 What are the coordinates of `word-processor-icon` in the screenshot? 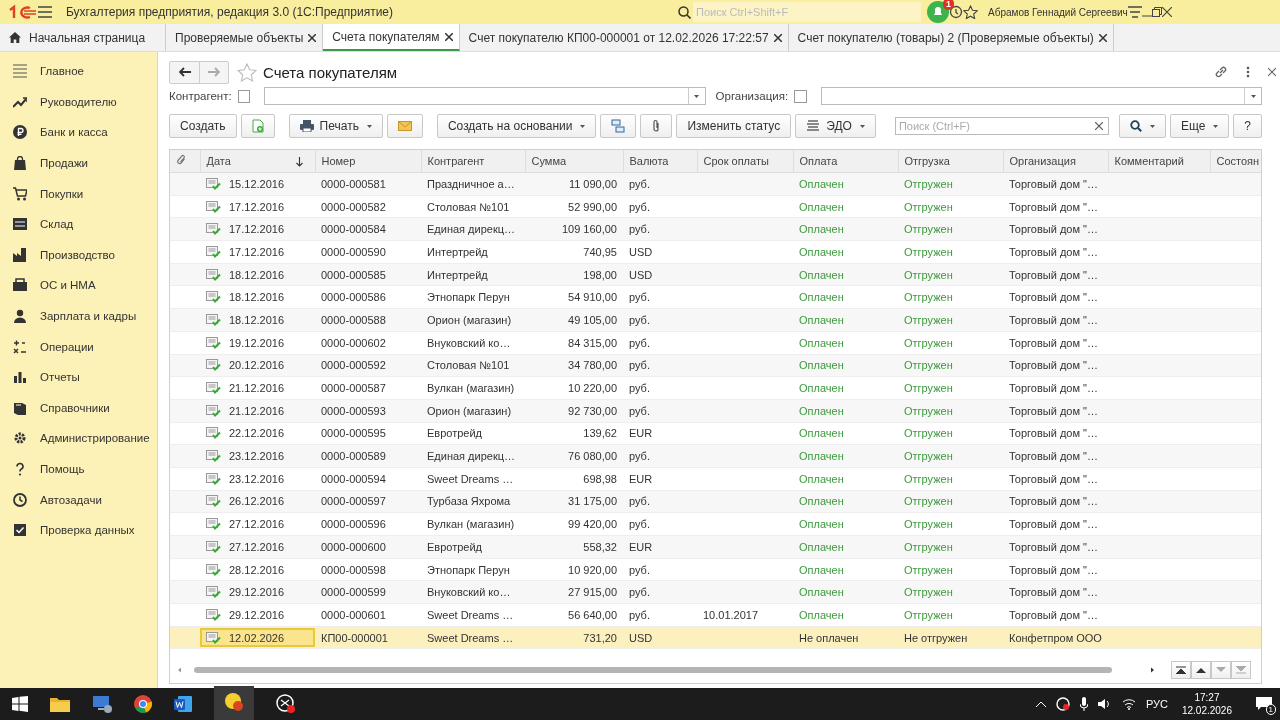 It's located at (183, 704).